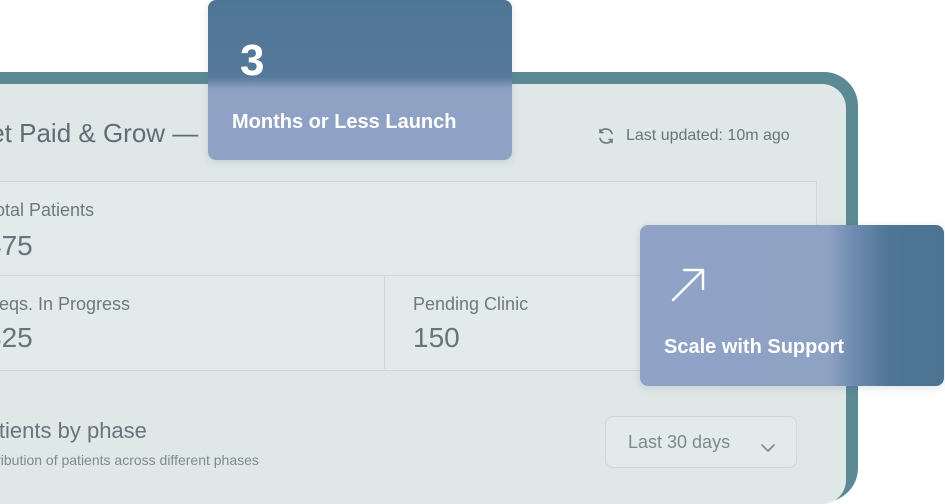 The image size is (945, 504). Describe the element at coordinates (679, 441) in the screenshot. I see `date-range-value: Last 30 days` at that location.